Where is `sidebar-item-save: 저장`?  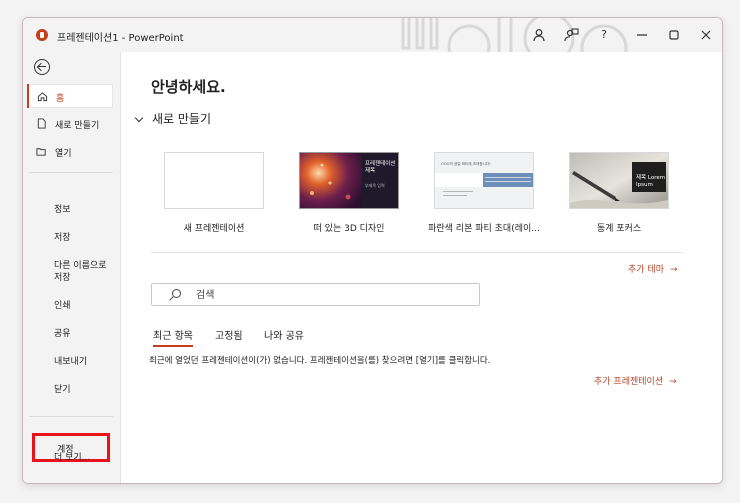 sidebar-item-save: 저장 is located at coordinates (62, 238).